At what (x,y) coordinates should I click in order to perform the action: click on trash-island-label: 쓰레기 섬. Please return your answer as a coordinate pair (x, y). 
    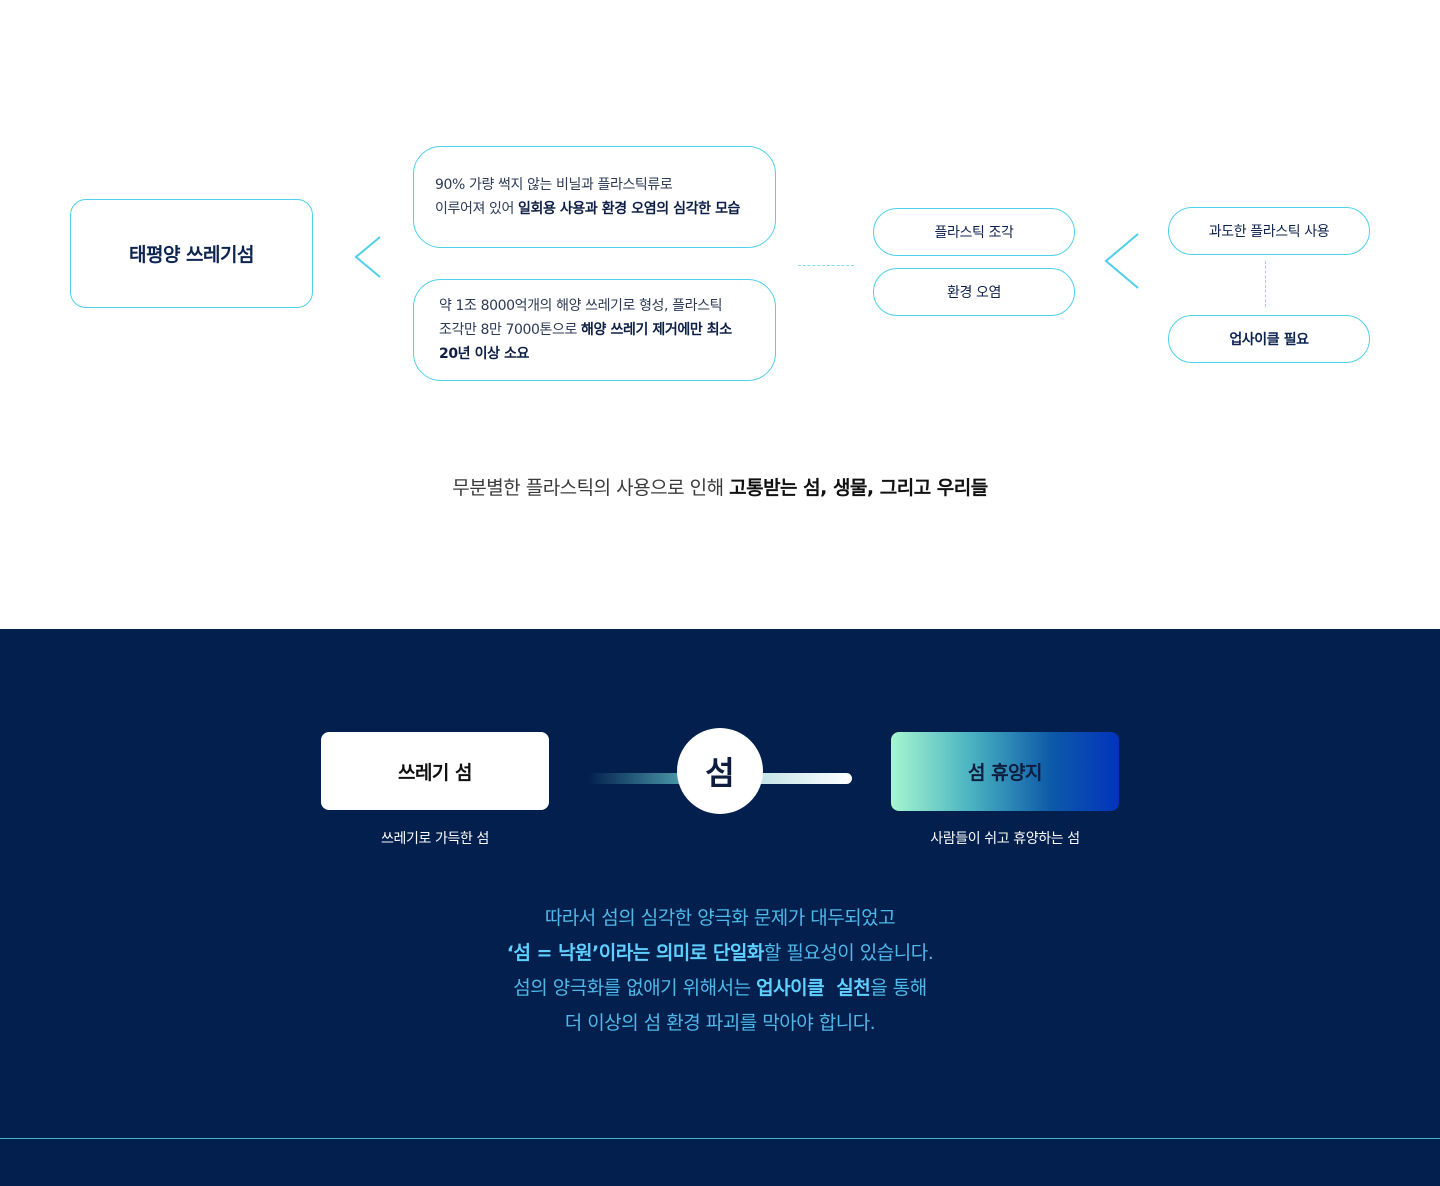
    Looking at the image, I should click on (435, 772).